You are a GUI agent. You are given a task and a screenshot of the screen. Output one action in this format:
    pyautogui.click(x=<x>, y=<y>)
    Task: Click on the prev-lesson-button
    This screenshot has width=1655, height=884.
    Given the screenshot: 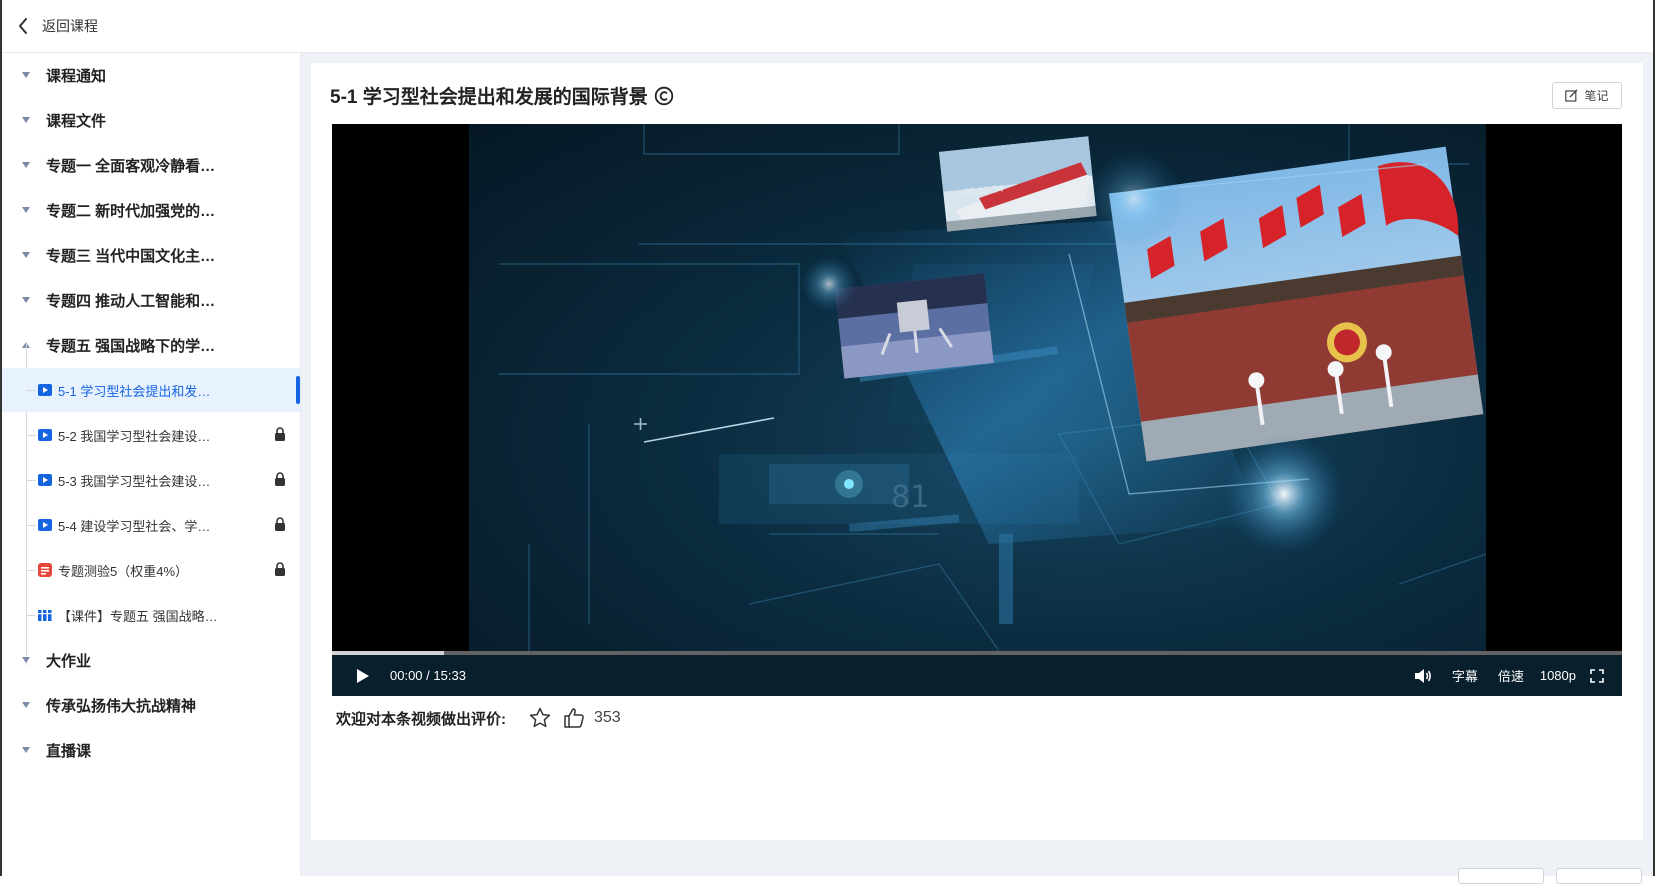 What is the action you would take?
    pyautogui.click(x=1501, y=876)
    